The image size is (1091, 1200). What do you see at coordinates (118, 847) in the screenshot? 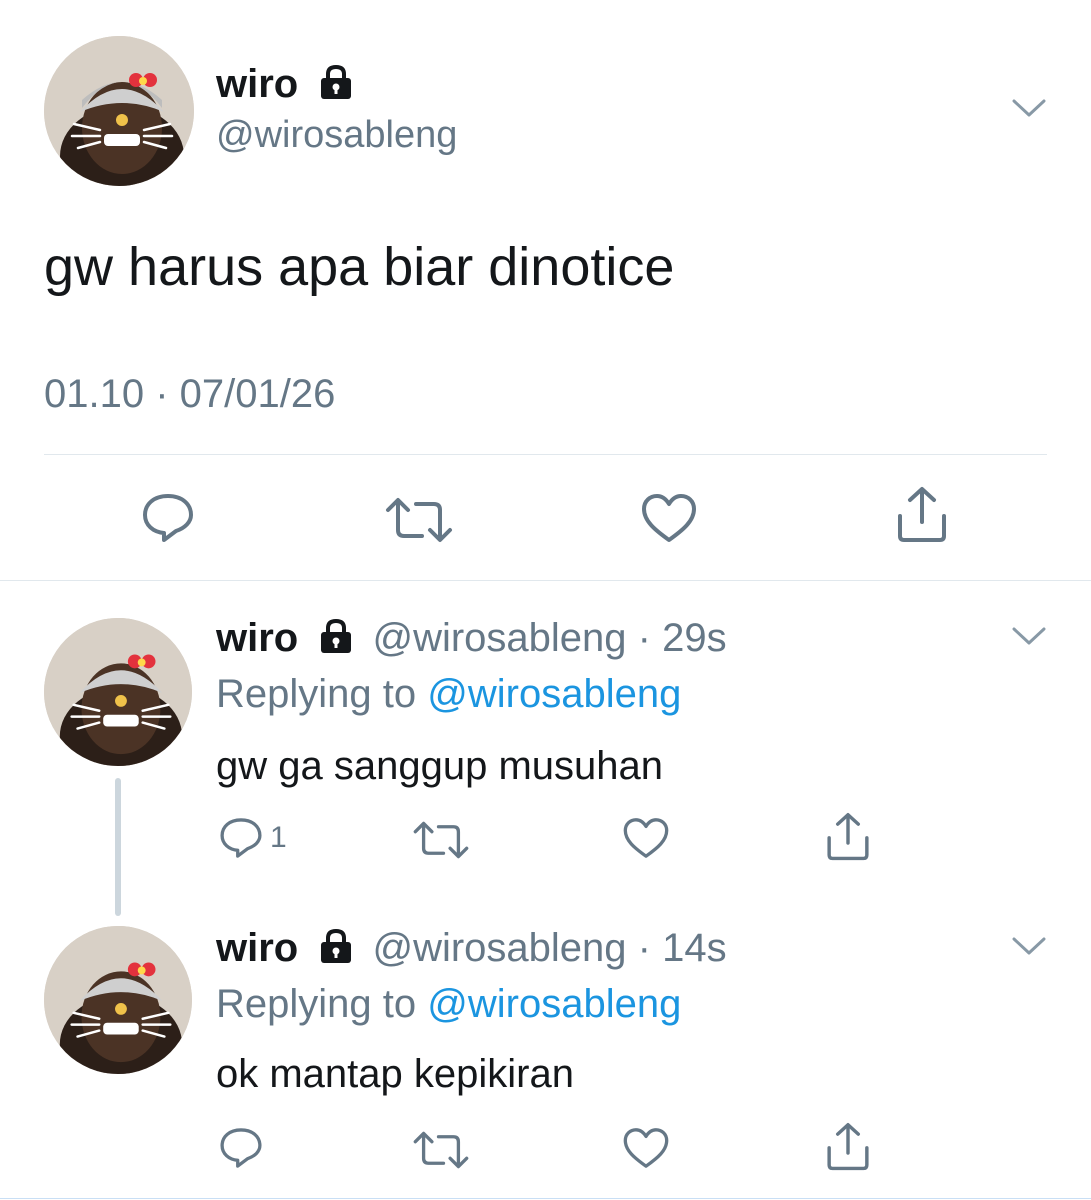
I see `thread-line` at bounding box center [118, 847].